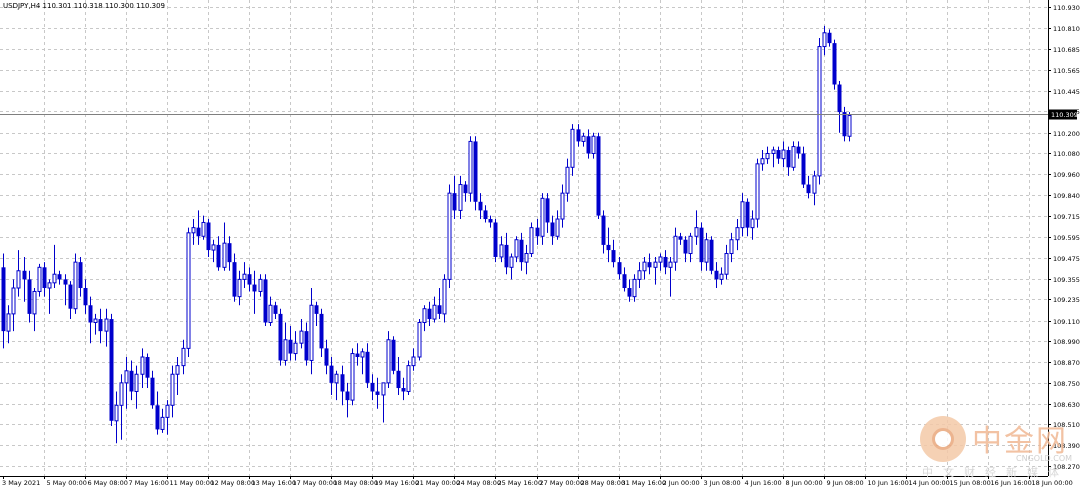  What do you see at coordinates (644, 483) in the screenshot?
I see `x-tick-label: 31 May 16:00` at bounding box center [644, 483].